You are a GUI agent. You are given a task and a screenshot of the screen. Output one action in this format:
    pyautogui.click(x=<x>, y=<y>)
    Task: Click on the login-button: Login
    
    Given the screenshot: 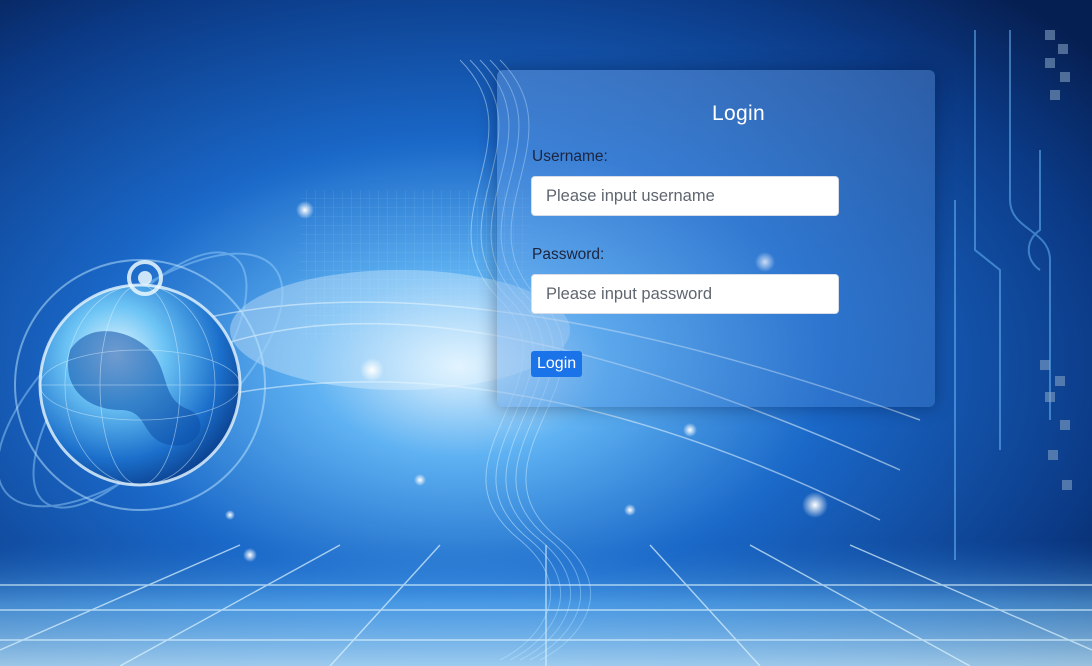 What is the action you would take?
    pyautogui.click(x=557, y=364)
    